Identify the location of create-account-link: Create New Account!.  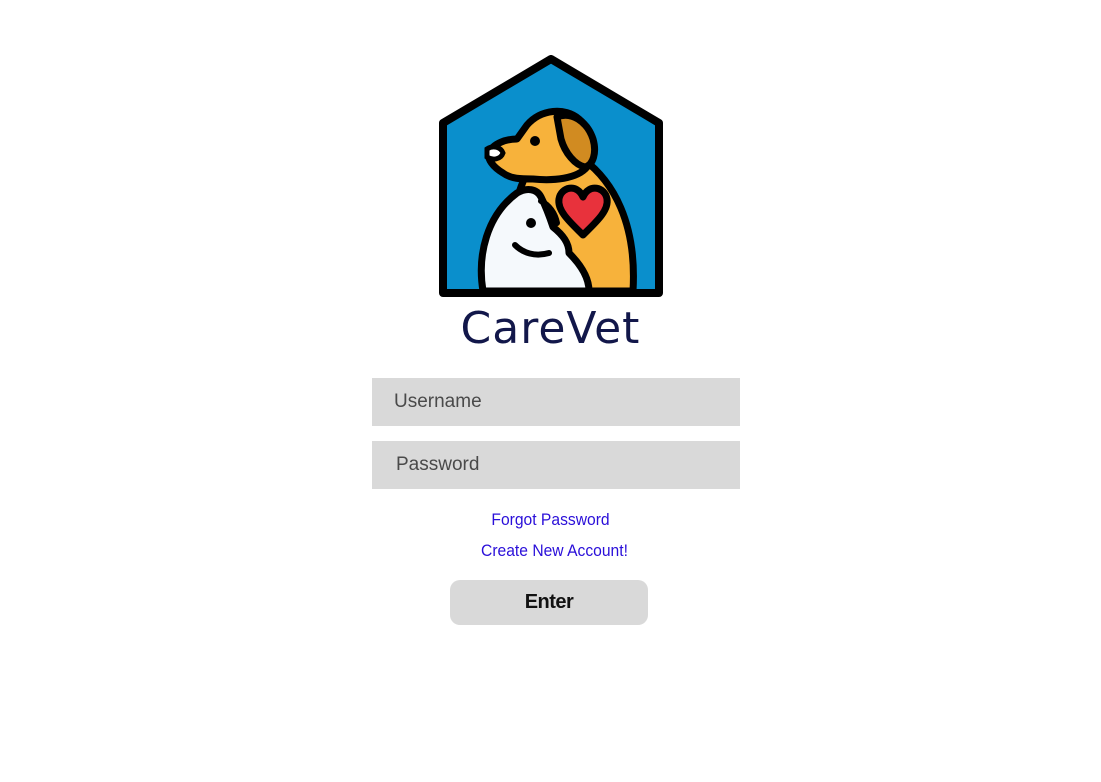
(554, 551).